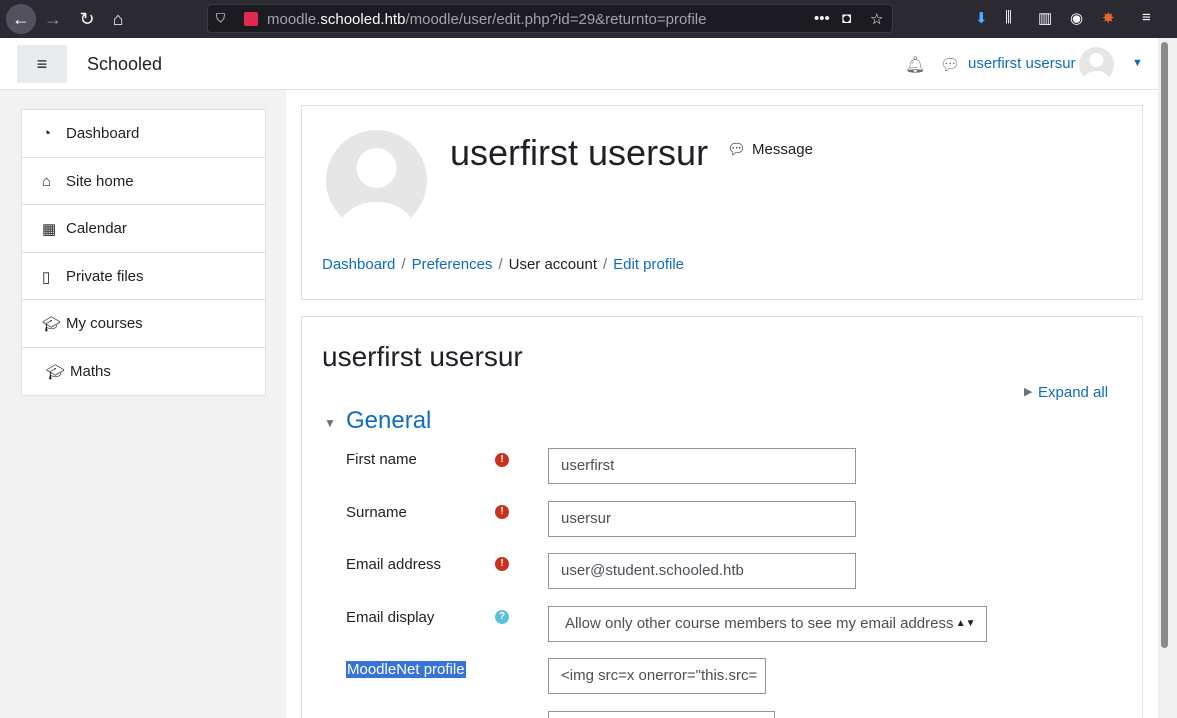  Describe the element at coordinates (965, 623) in the screenshot. I see `select-arrows-icon: ▲▼` at that location.